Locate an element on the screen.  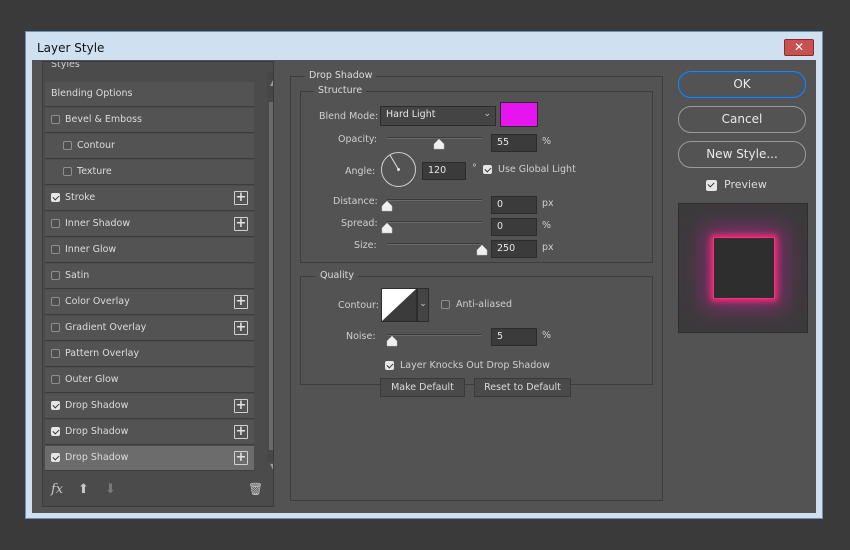
distance-slider-track is located at coordinates (434, 200).